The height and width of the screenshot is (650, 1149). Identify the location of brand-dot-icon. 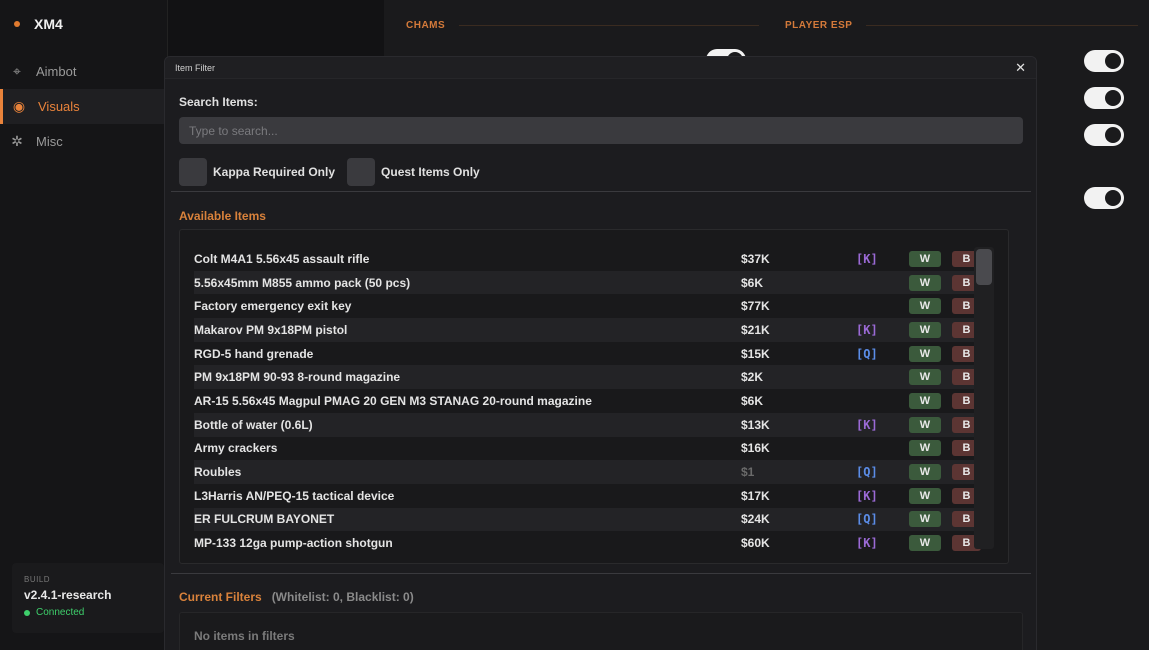
(17, 24).